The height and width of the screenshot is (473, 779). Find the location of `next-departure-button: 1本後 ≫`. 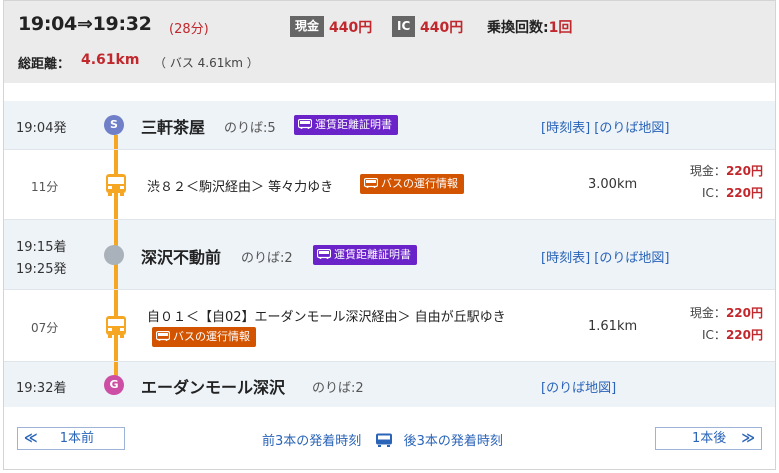

next-departure-button: 1本後 ≫ is located at coordinates (708, 438).